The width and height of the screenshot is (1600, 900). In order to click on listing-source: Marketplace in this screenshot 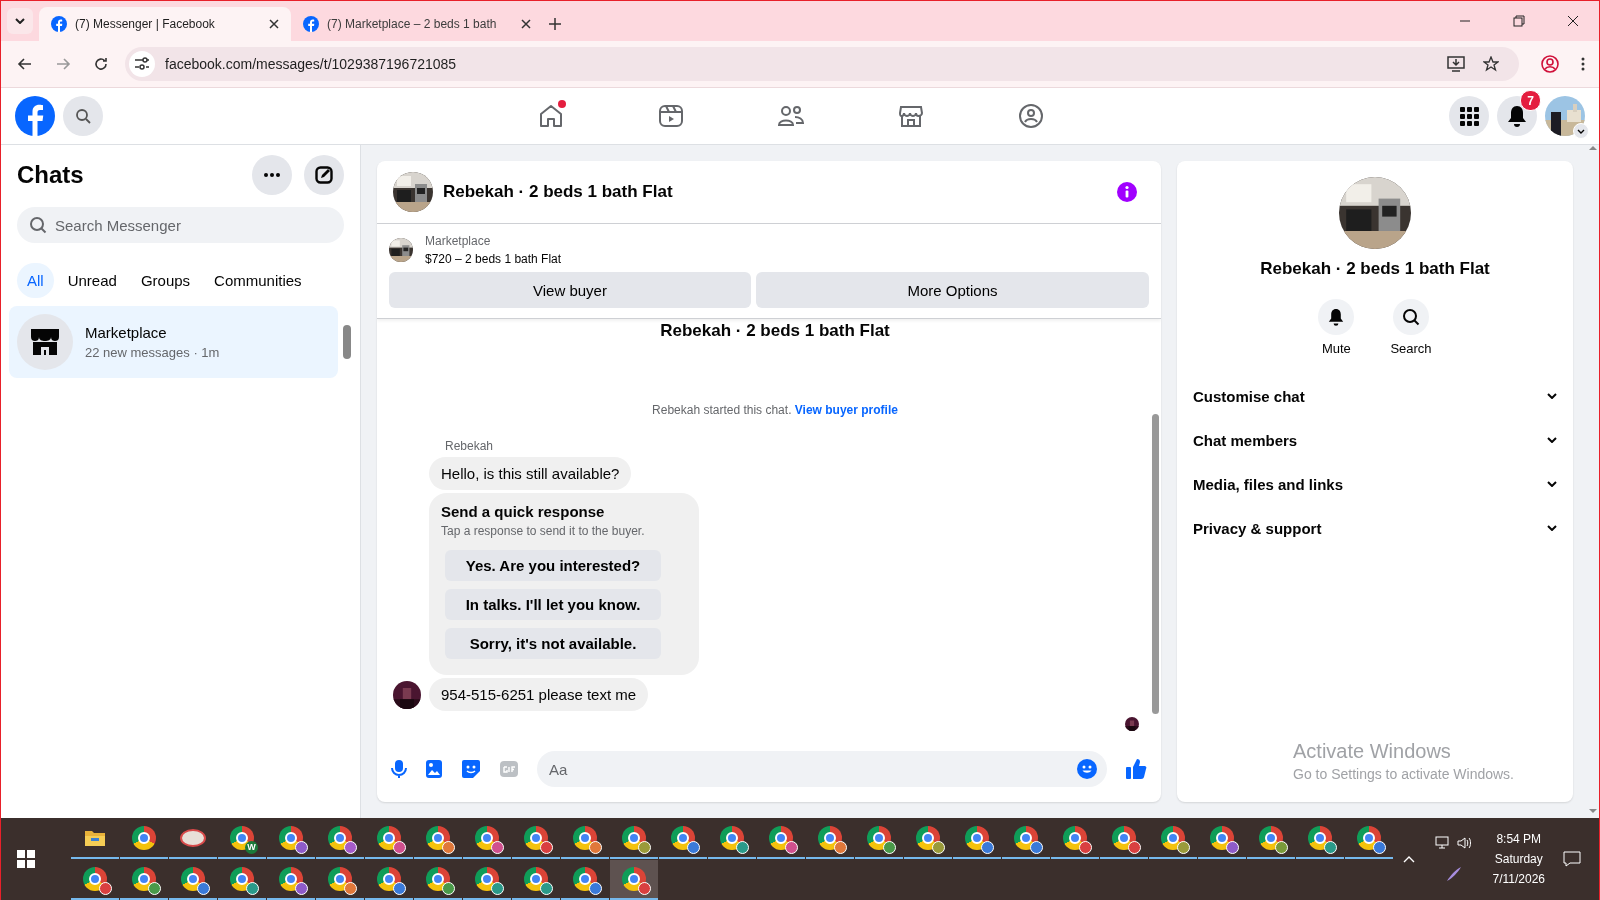, I will do `click(458, 241)`.